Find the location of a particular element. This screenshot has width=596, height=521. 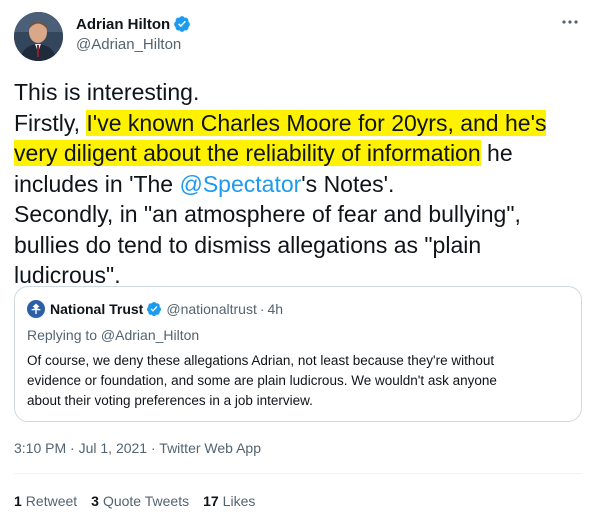

likes-stat: 17 Likes is located at coordinates (229, 501).